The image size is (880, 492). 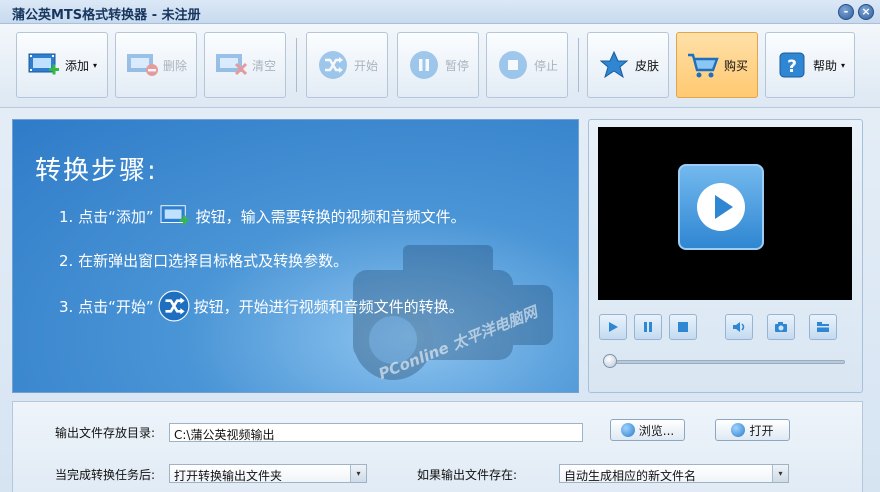 What do you see at coordinates (365, 65) in the screenshot?
I see `start-label: 开始` at bounding box center [365, 65].